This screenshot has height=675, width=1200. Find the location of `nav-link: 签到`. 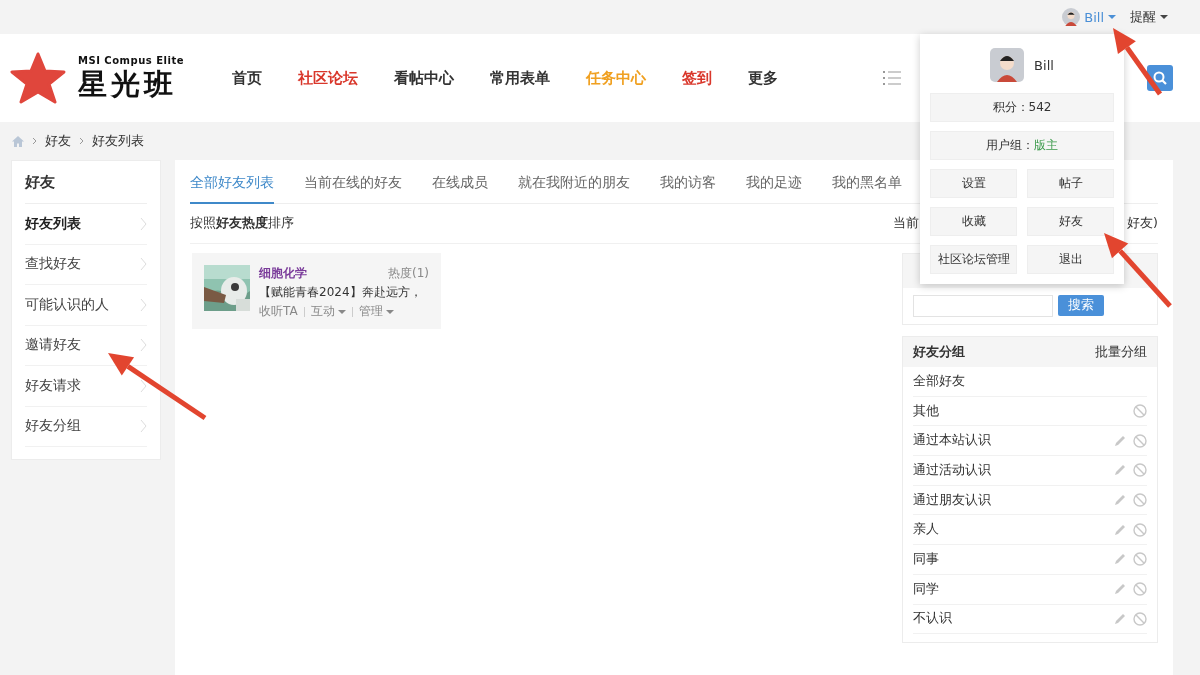

nav-link: 签到 is located at coordinates (697, 78).